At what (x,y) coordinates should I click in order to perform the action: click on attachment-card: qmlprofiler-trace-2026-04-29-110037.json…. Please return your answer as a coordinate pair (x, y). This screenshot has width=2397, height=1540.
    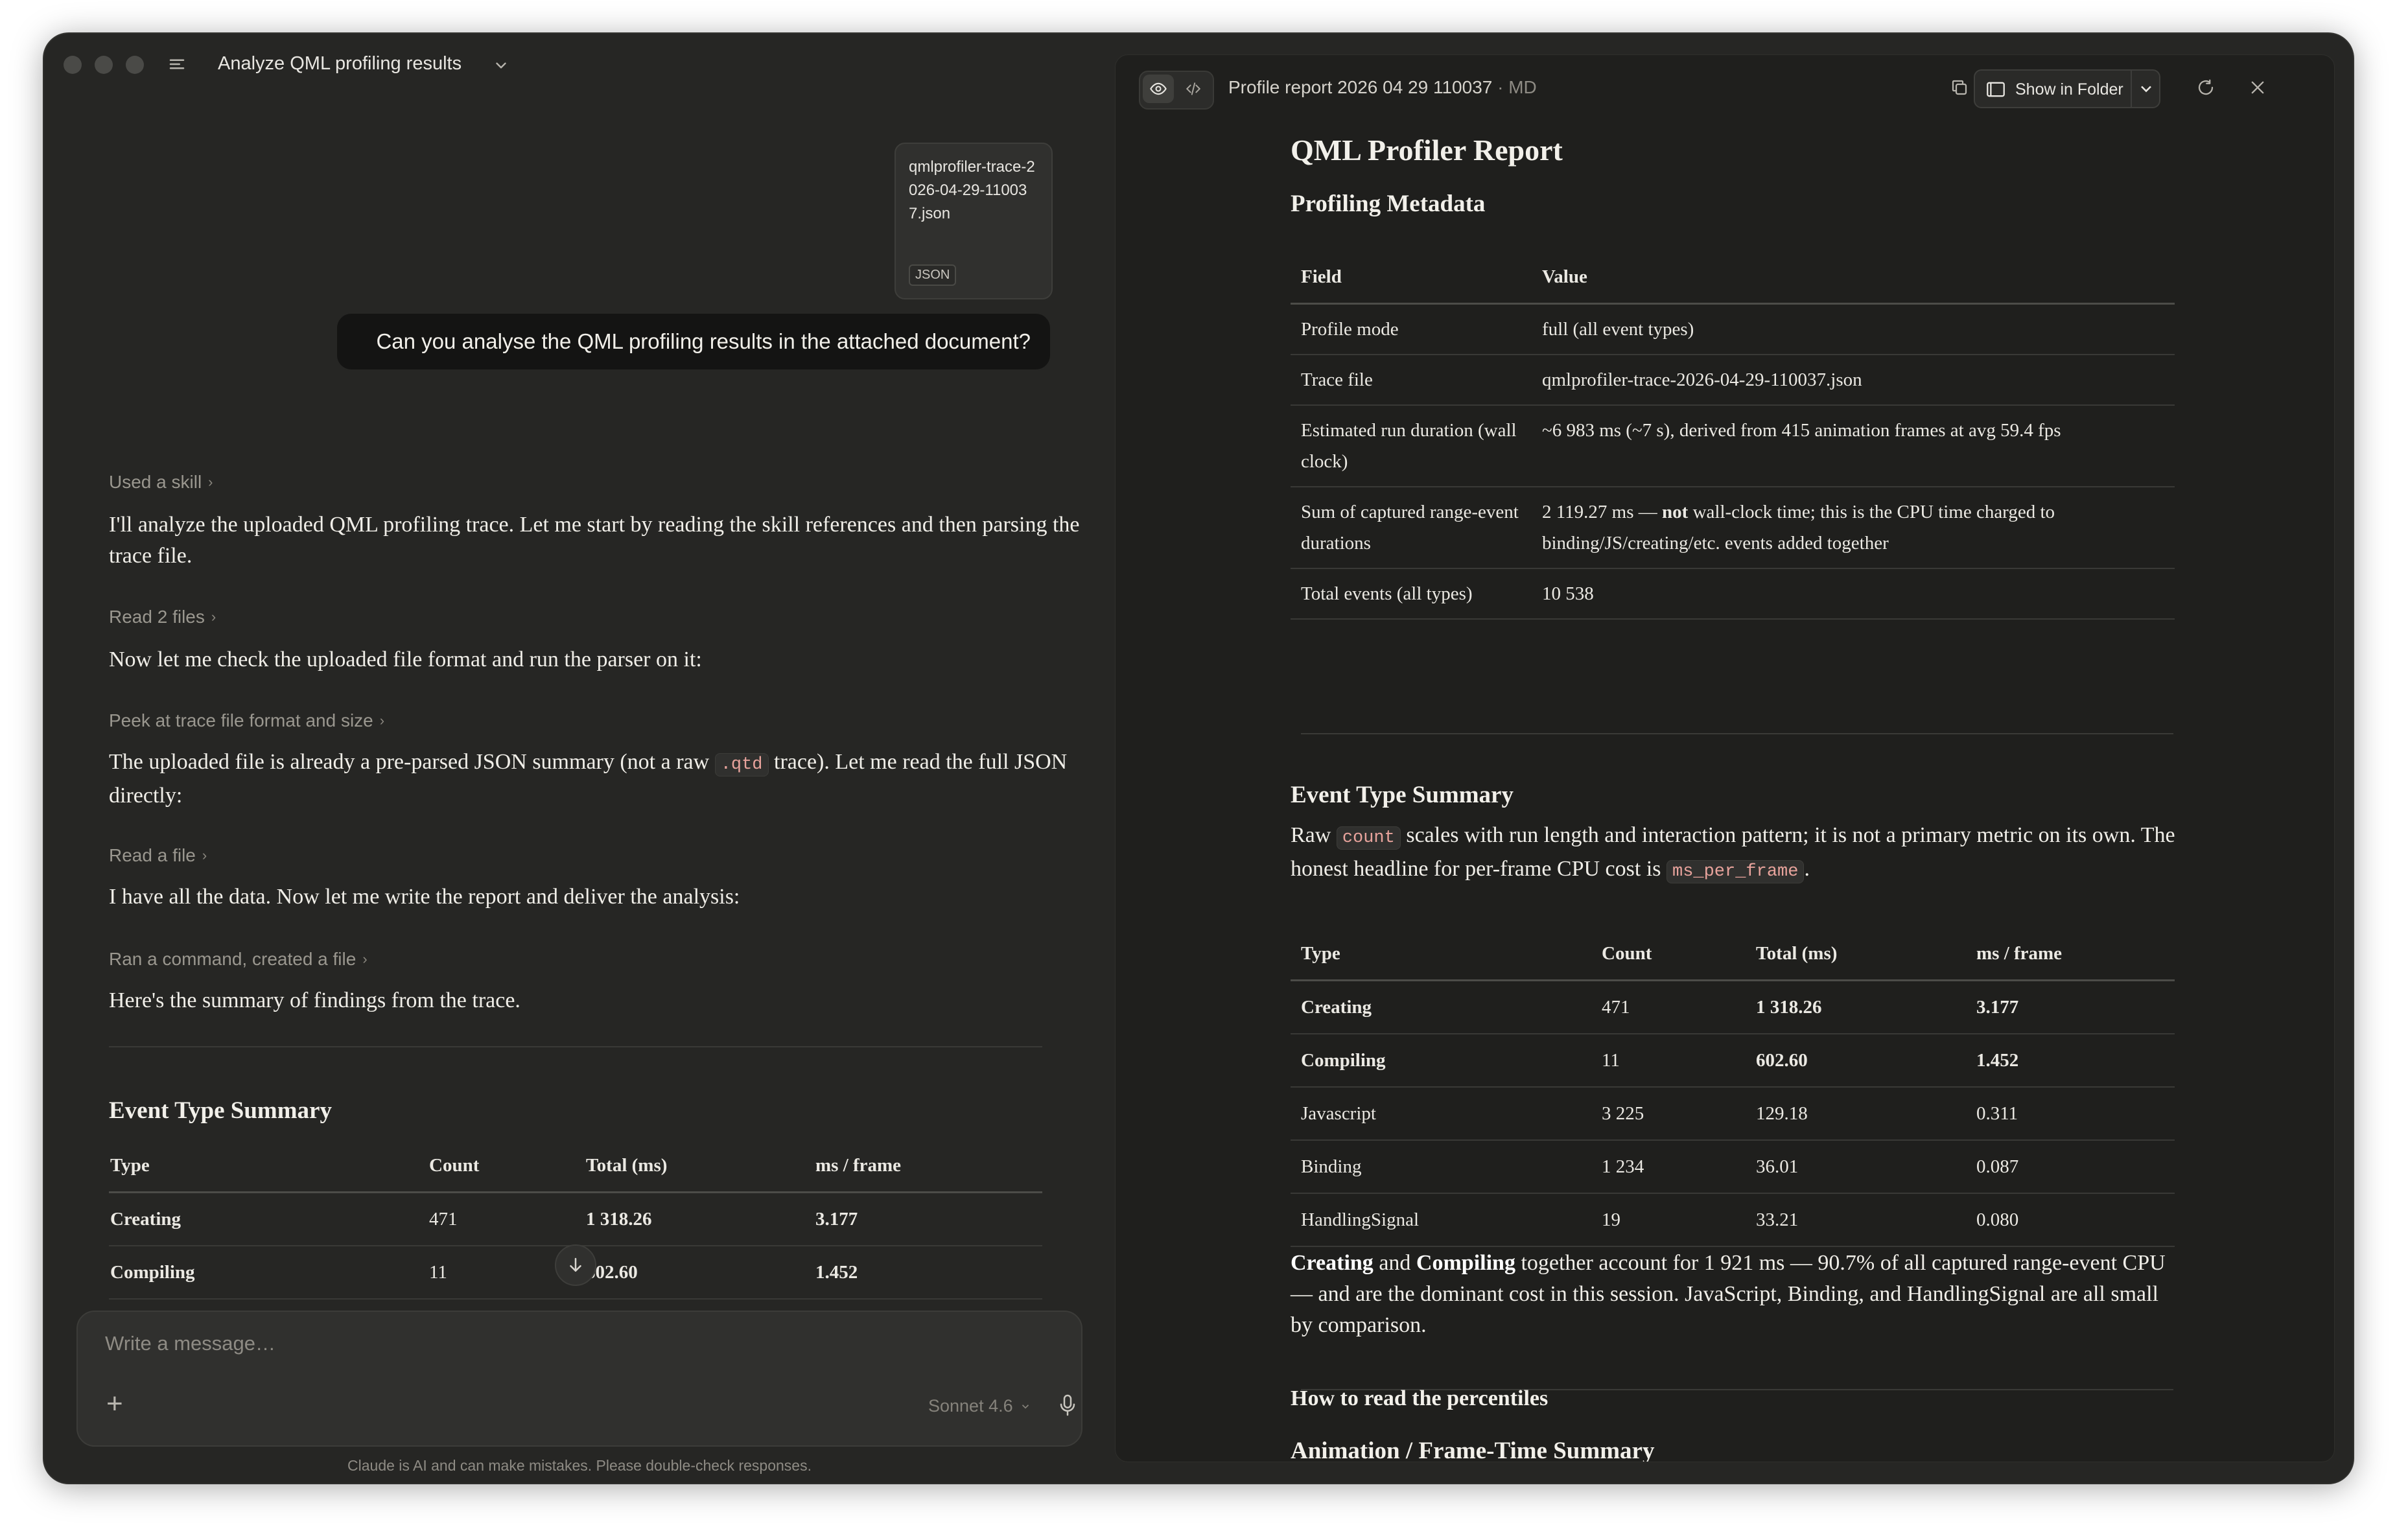
    Looking at the image, I should click on (974, 221).